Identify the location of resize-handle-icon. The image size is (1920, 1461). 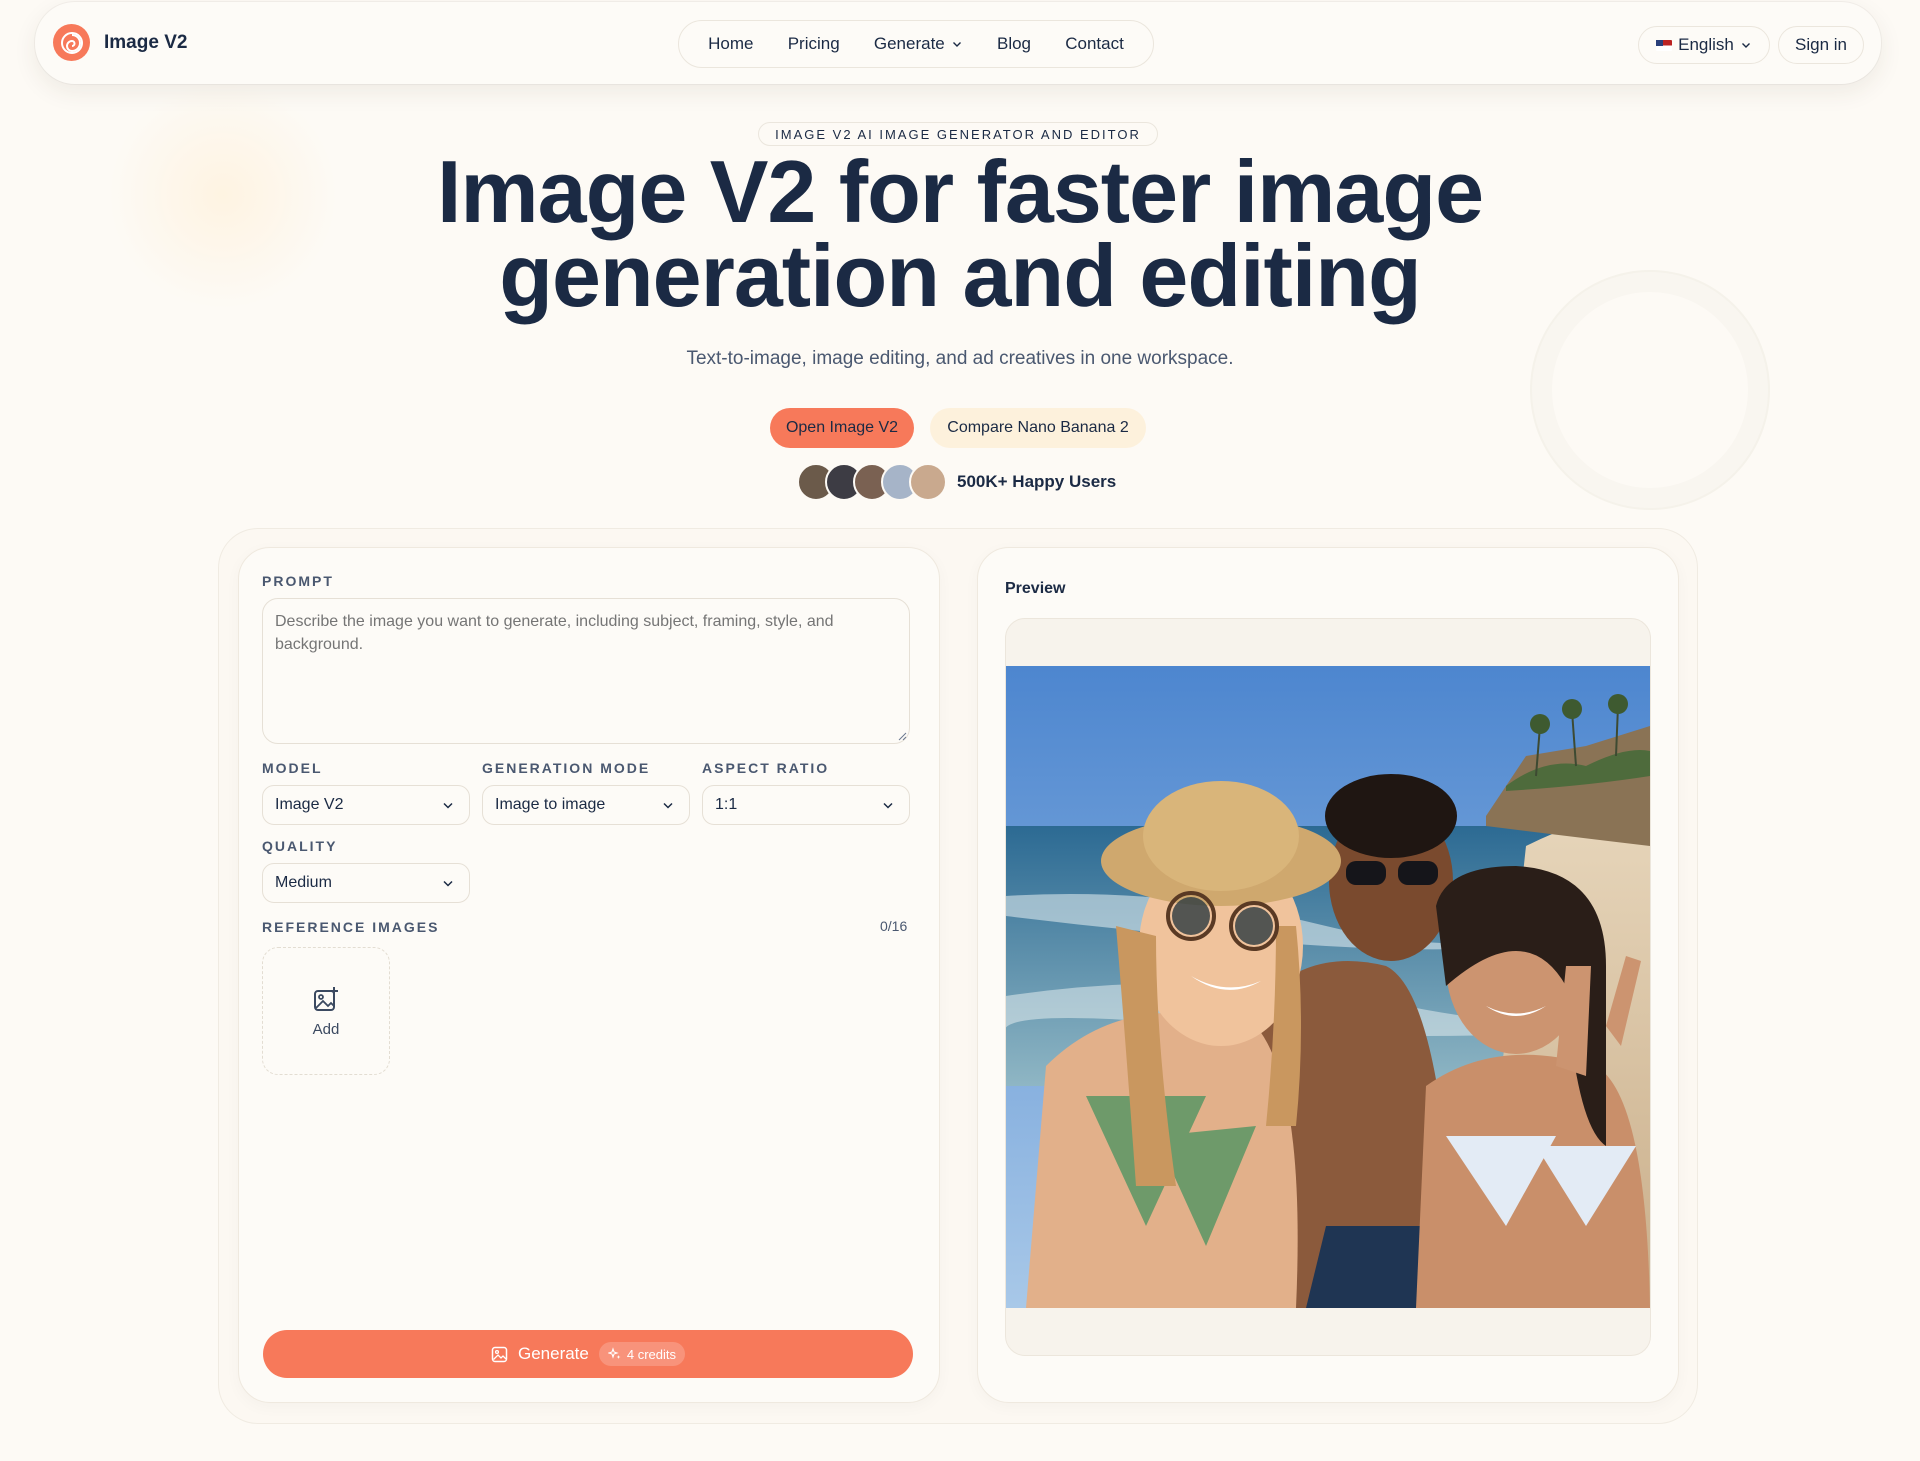
(902, 736).